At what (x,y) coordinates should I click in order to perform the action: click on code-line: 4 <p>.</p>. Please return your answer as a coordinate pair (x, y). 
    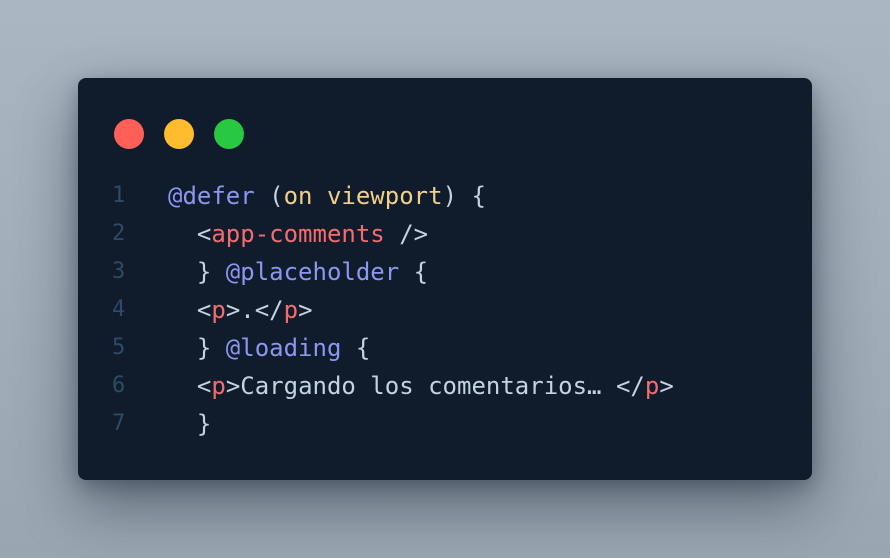
    Looking at the image, I should click on (445, 310).